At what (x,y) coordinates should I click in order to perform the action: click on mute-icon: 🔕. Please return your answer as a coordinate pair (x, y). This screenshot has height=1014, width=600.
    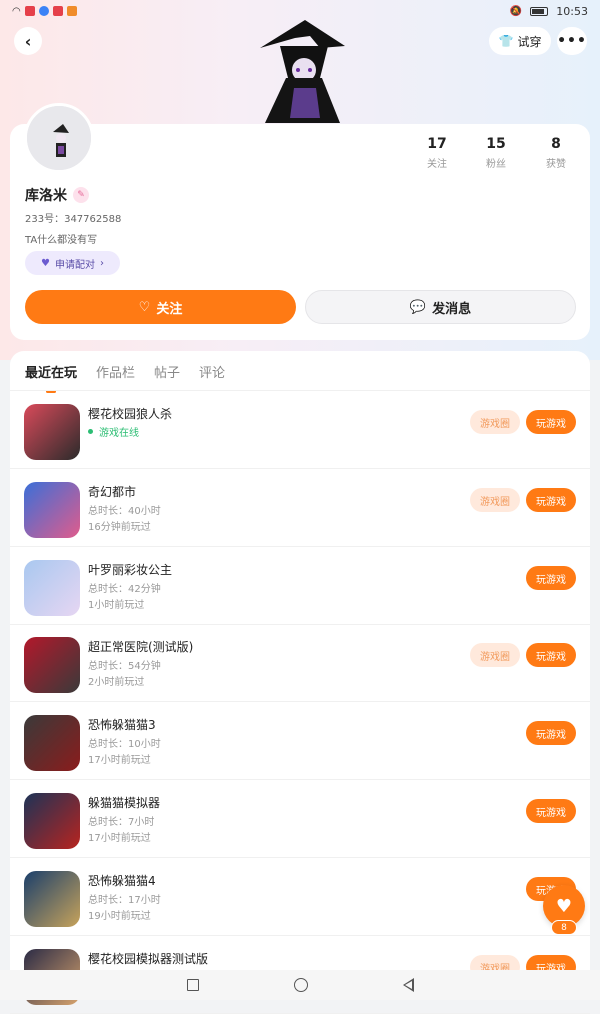
    Looking at the image, I should click on (516, 11).